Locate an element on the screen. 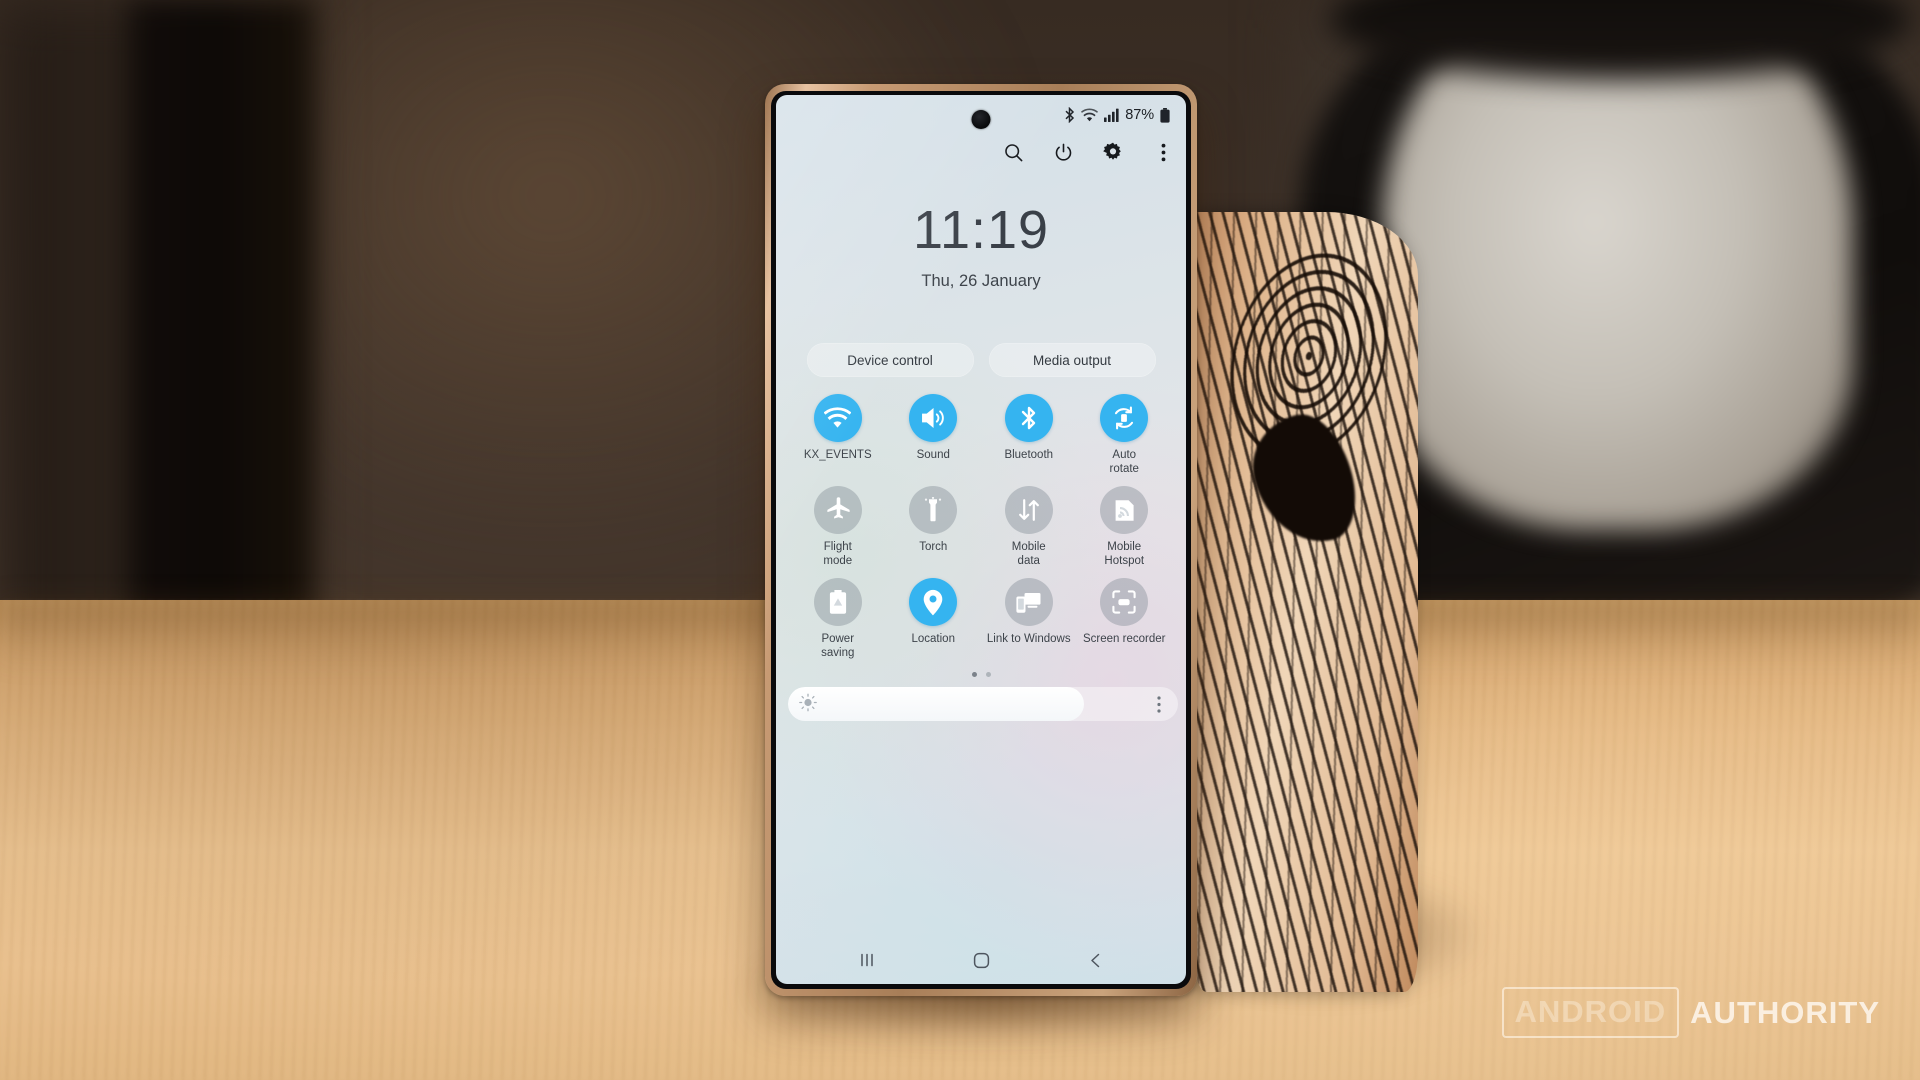 The height and width of the screenshot is (1080, 1920). home-icon is located at coordinates (981, 960).